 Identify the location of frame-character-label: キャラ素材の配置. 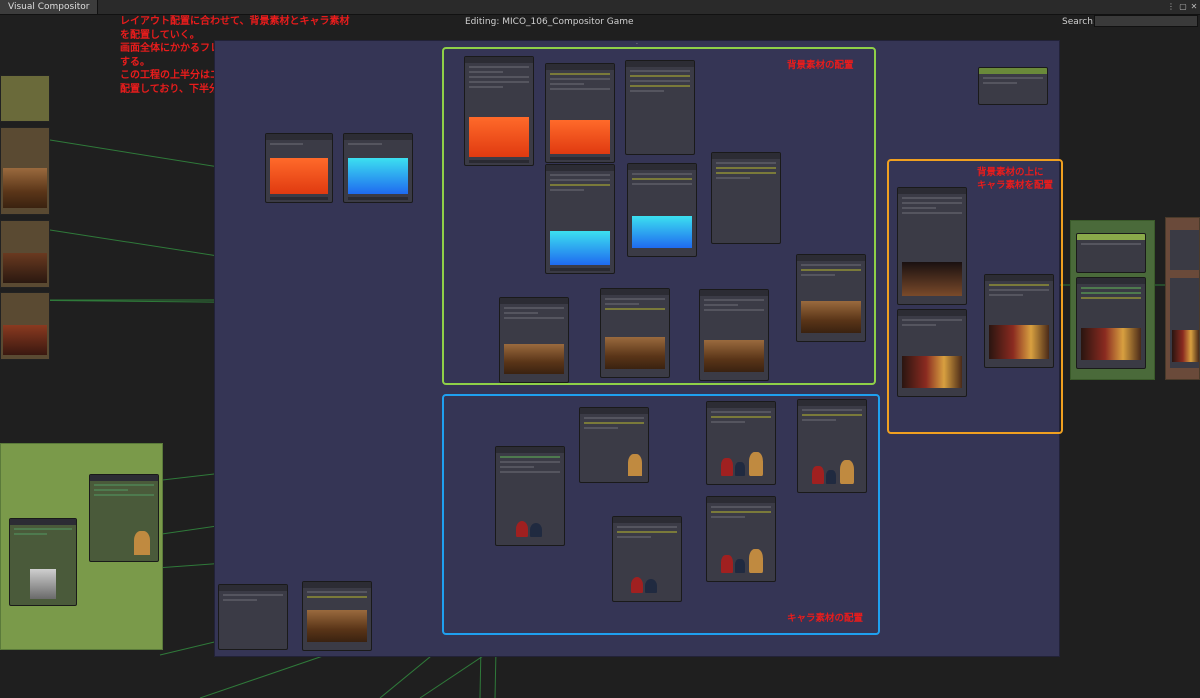
(825, 618).